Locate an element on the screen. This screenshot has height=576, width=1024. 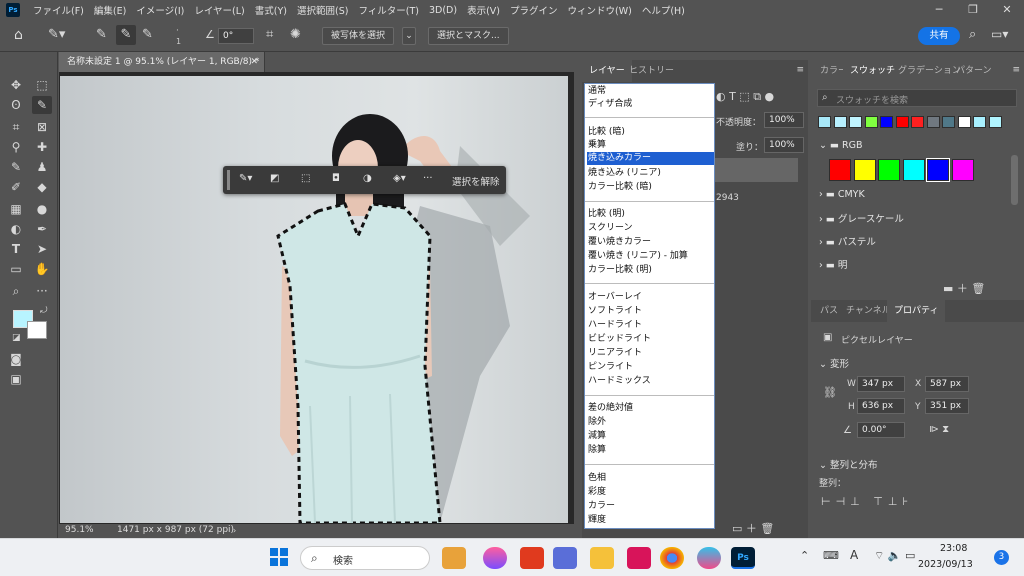
menu-type: 書式(Y) is located at coordinates (271, 10).